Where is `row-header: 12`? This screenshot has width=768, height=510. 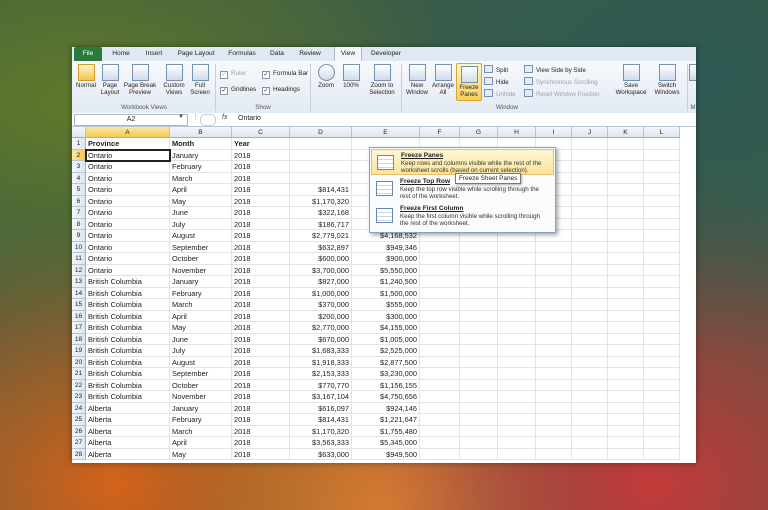 row-header: 12 is located at coordinates (79, 270).